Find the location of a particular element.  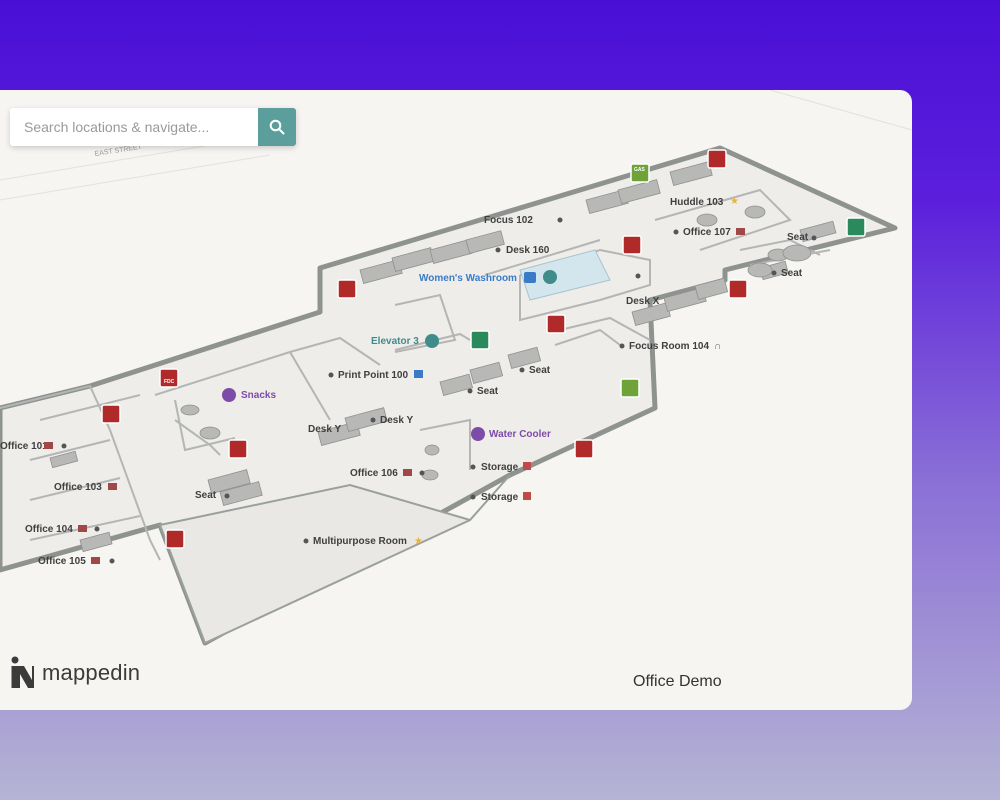

label-seat-1: Seat is located at coordinates (798, 237).